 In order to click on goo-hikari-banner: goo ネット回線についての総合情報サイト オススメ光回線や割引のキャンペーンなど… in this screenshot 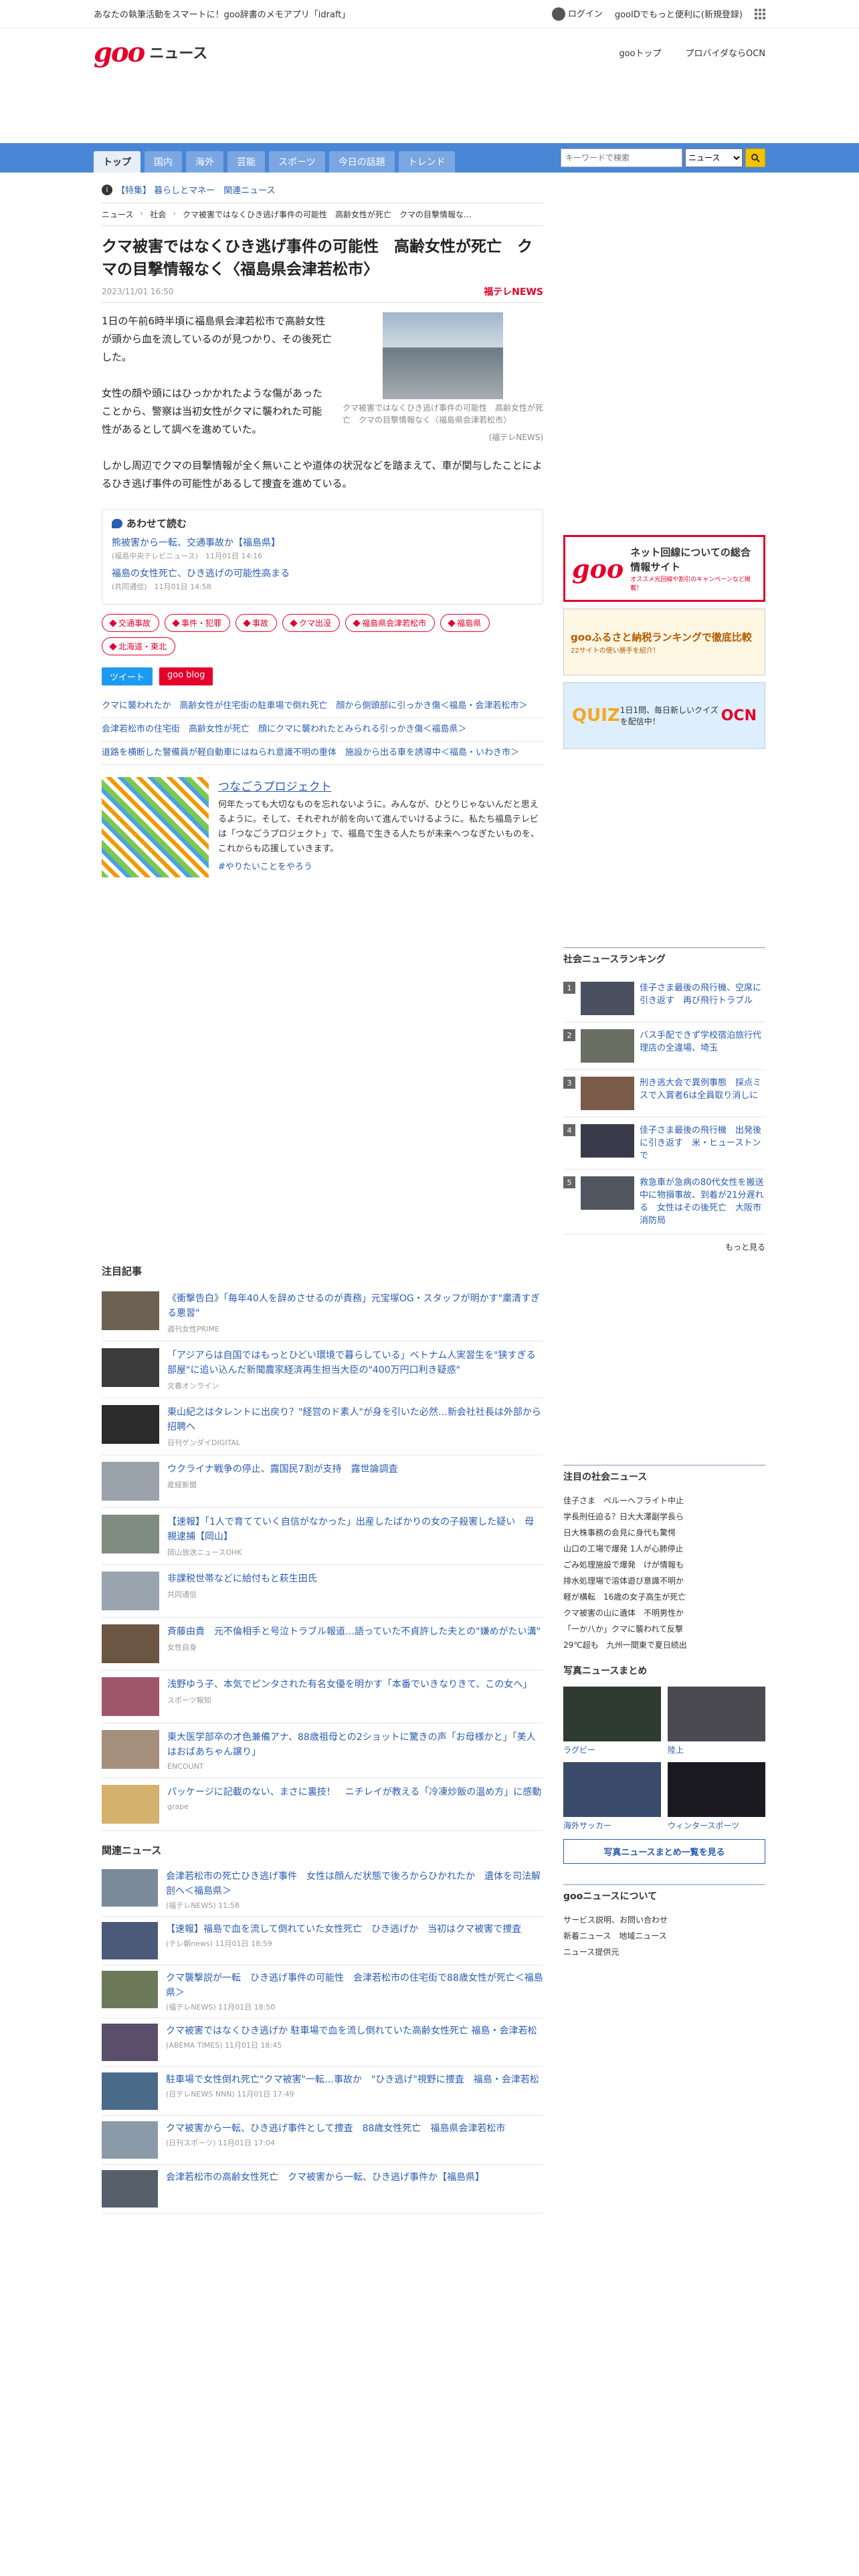, I will do `click(664, 569)`.